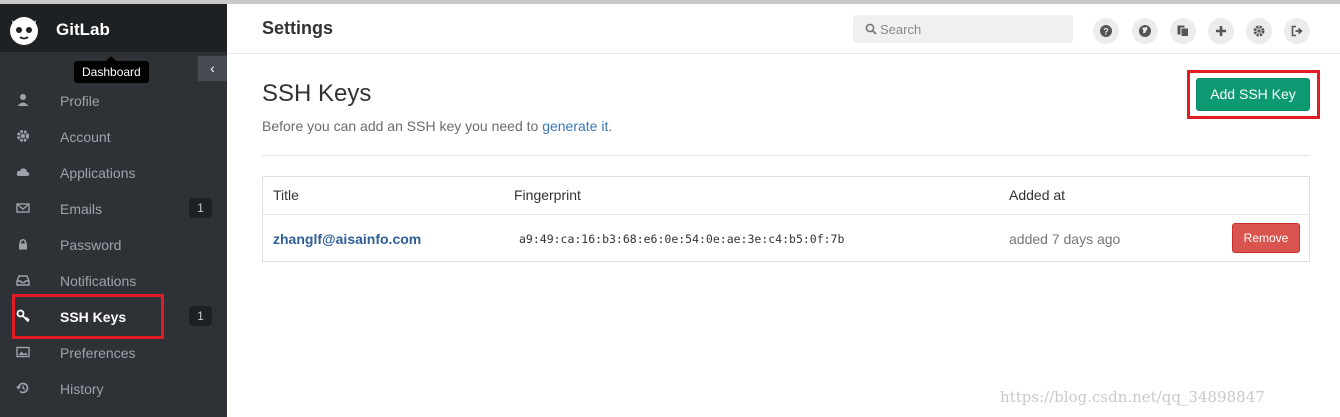 The width and height of the screenshot is (1340, 417). I want to click on emails-count-badge: 1, so click(200, 208).